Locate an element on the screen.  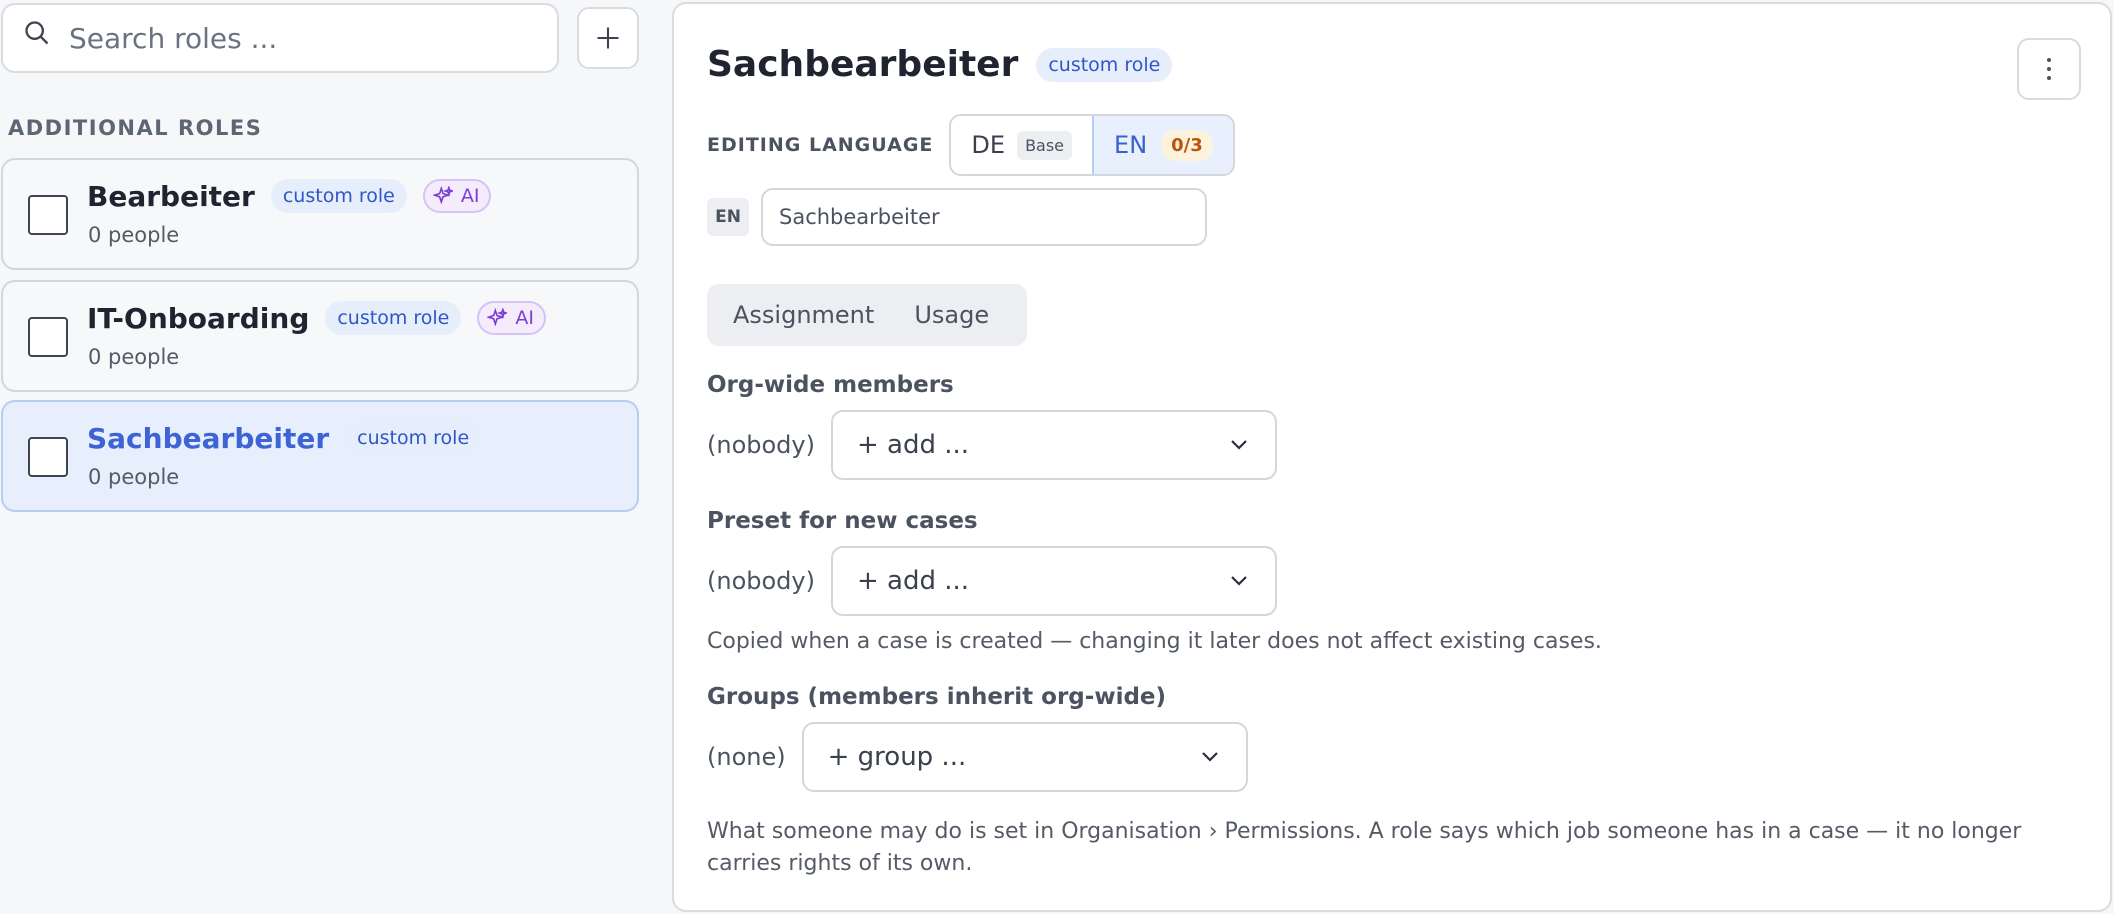
detail-tabs: Assignment Usage is located at coordinates (867, 315).